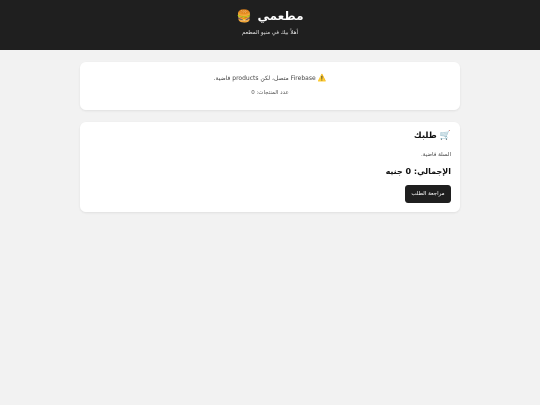 The image size is (540, 405). I want to click on brand: مطعمي 🍔, so click(270, 16).